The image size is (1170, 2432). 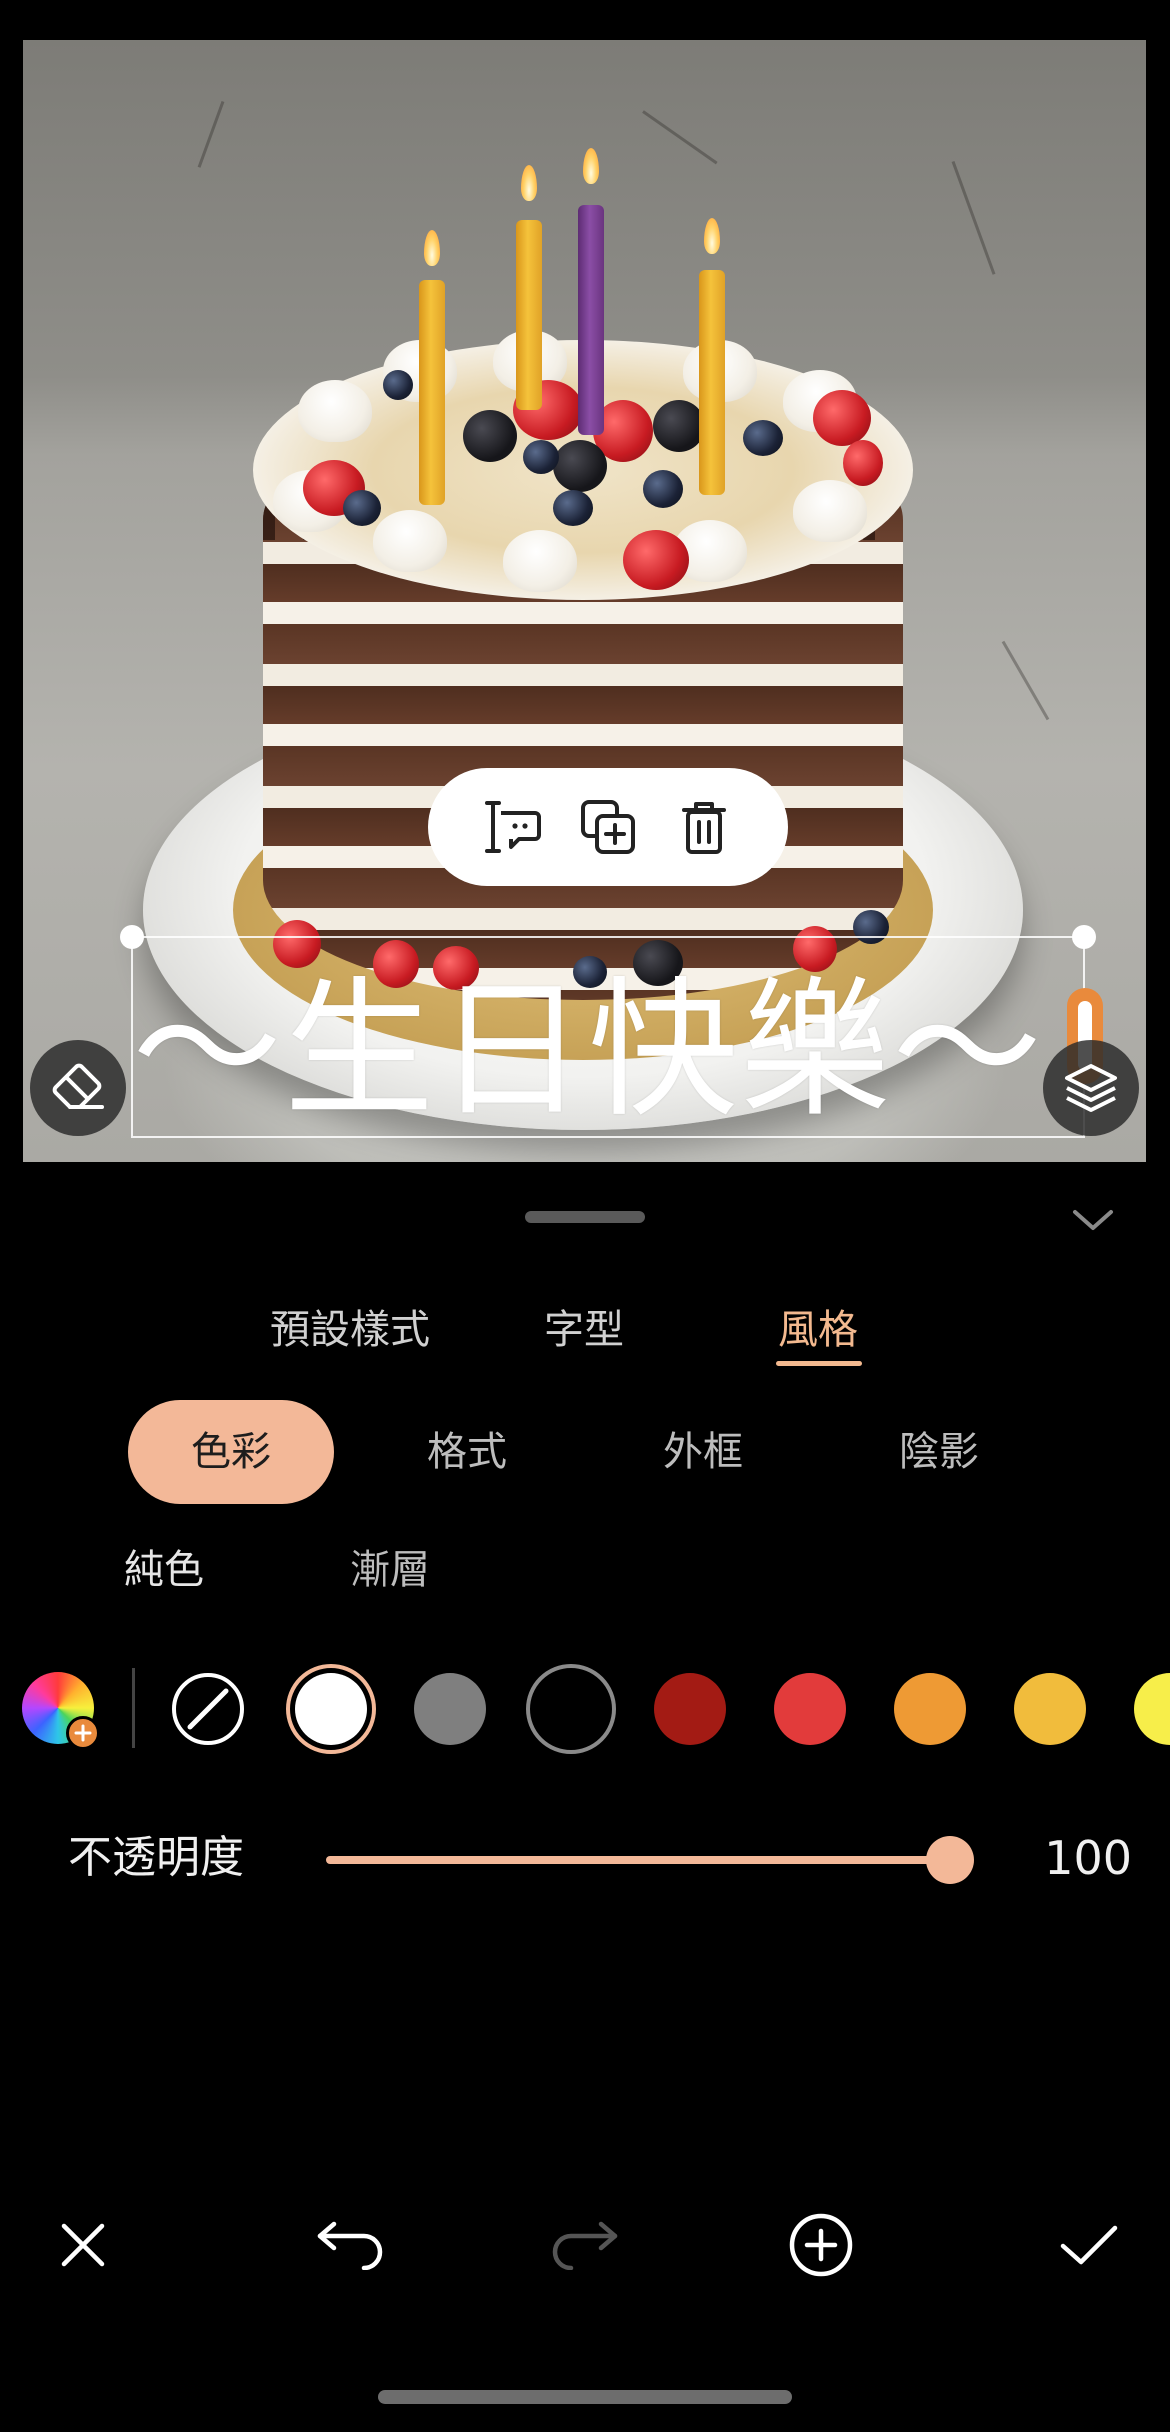 What do you see at coordinates (1084, 937) in the screenshot?
I see `corner-handle-top-right` at bounding box center [1084, 937].